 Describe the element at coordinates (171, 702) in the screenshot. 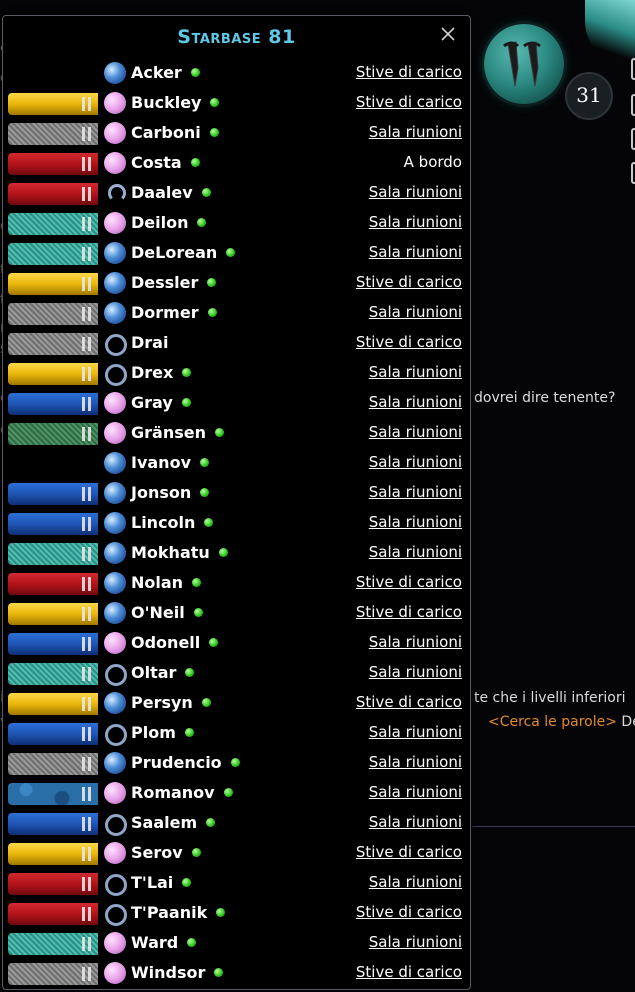

I see `crew-name: Persyn` at that location.